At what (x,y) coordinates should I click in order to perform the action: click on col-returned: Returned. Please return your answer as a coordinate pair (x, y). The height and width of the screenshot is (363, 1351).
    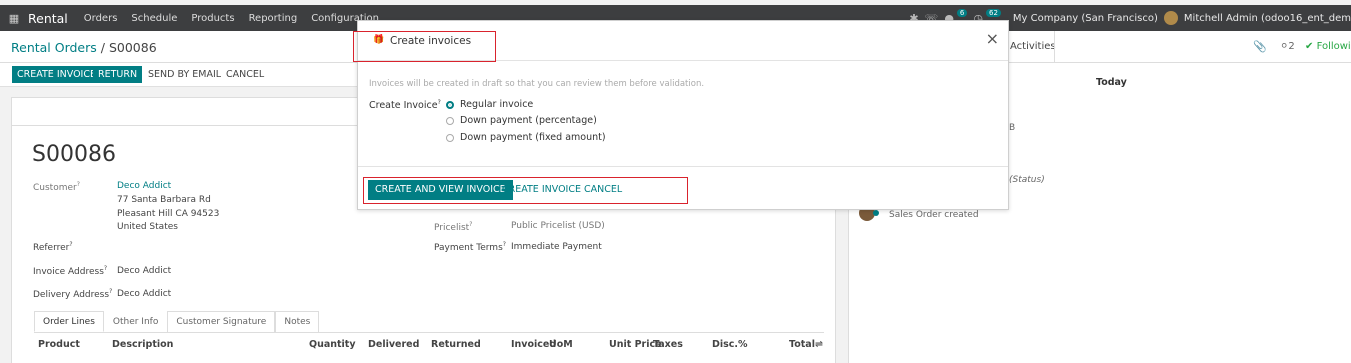
    Looking at the image, I should click on (456, 344).